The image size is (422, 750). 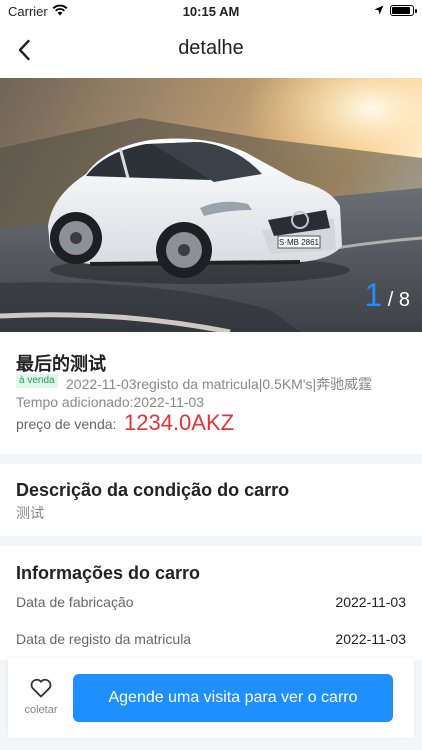 What do you see at coordinates (401, 10) in the screenshot?
I see `battery-level` at bounding box center [401, 10].